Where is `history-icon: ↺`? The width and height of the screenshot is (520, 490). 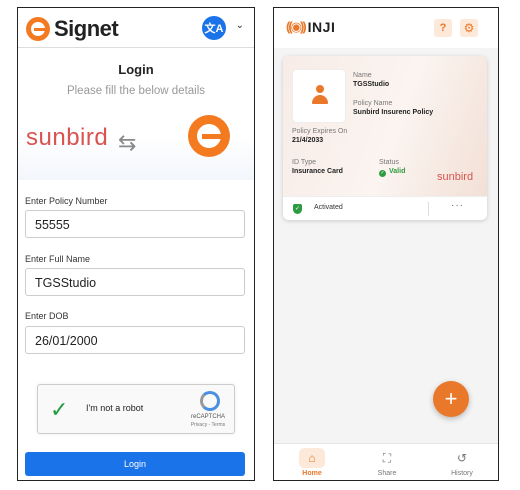
history-icon: ↺ is located at coordinates (462, 458).